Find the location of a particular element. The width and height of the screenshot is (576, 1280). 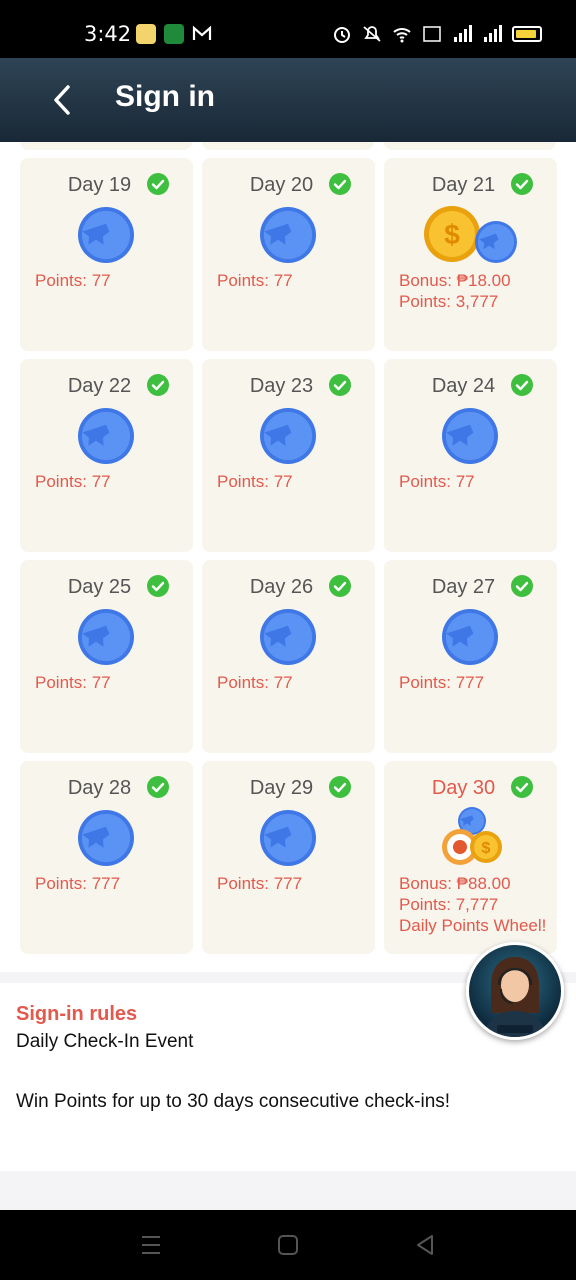

day-card: Day 21 $ Bonus: ₱18.00 Points: 3,777 is located at coordinates (470, 254).